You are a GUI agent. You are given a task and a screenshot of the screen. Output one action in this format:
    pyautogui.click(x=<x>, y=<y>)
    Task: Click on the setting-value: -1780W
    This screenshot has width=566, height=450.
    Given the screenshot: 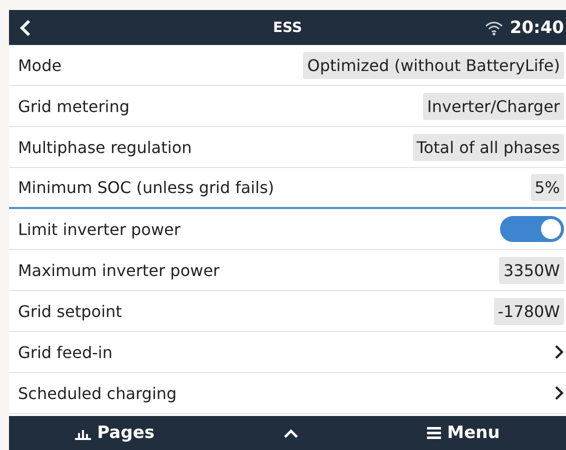 What is the action you would take?
    pyautogui.click(x=529, y=311)
    